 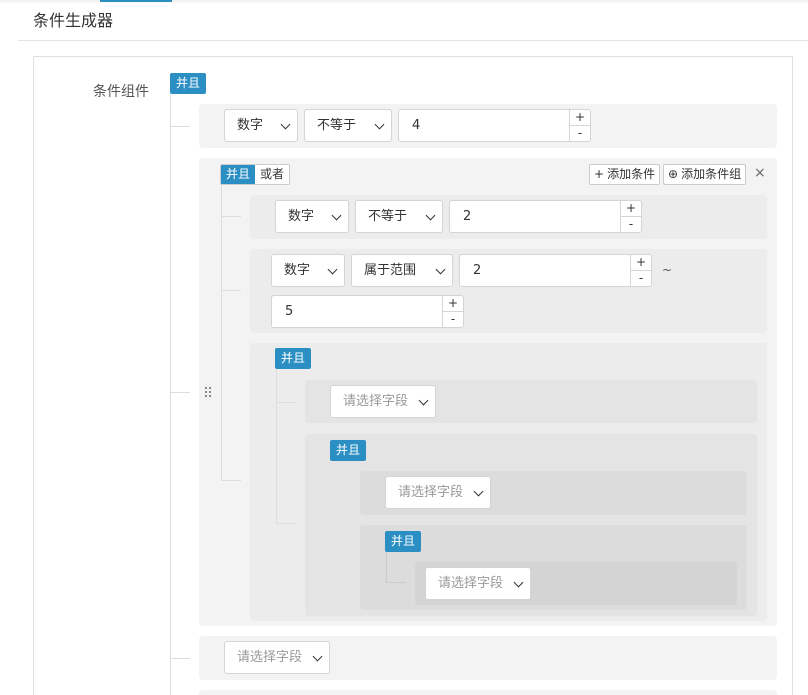 I want to click on condition-row, so click(x=488, y=692).